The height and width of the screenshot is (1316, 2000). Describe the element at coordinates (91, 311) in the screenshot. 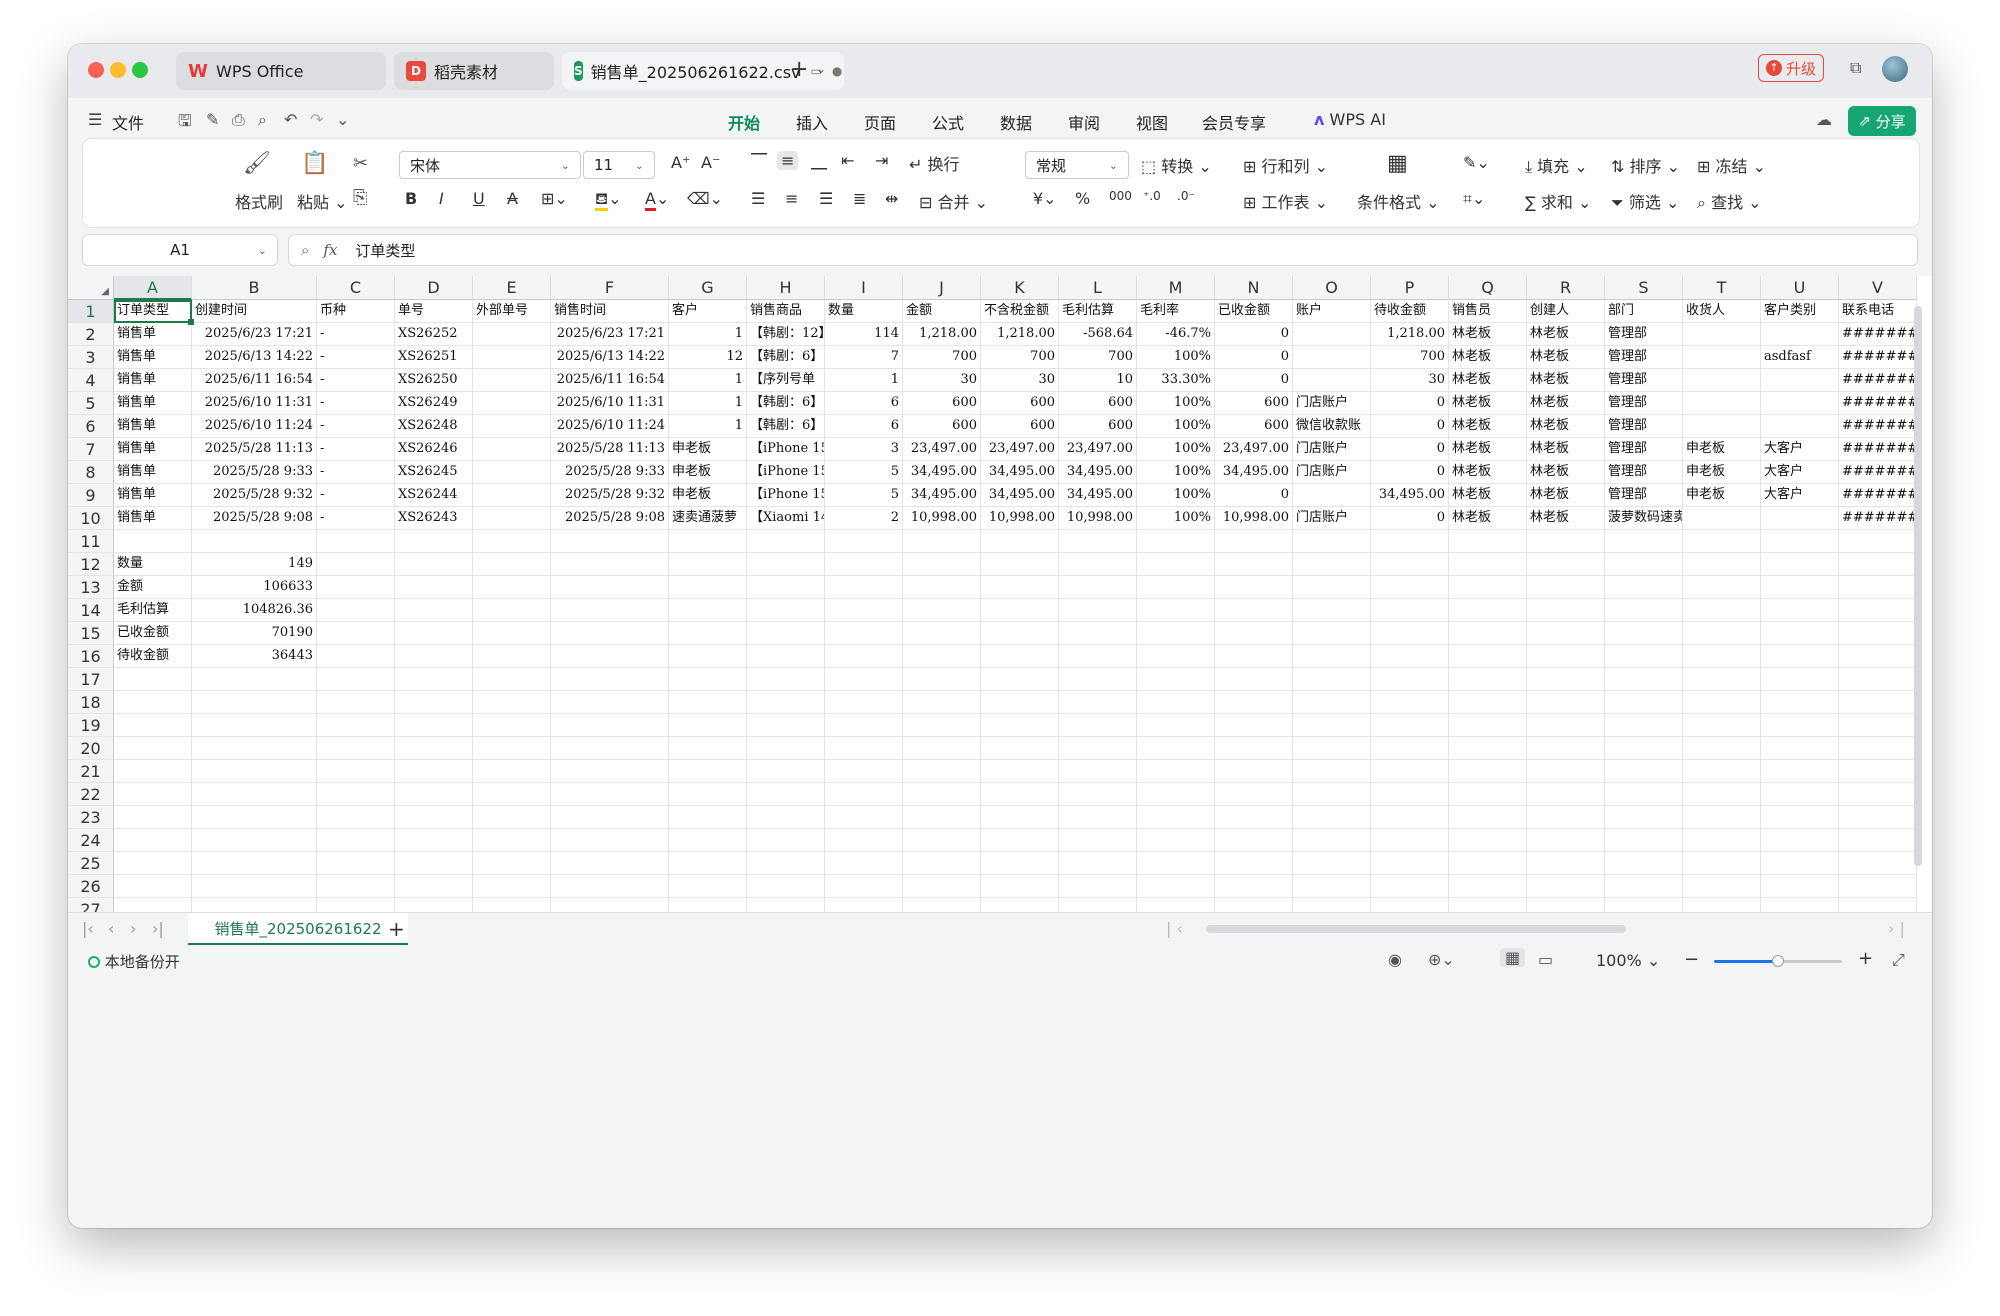

I see `row-header: 1` at that location.